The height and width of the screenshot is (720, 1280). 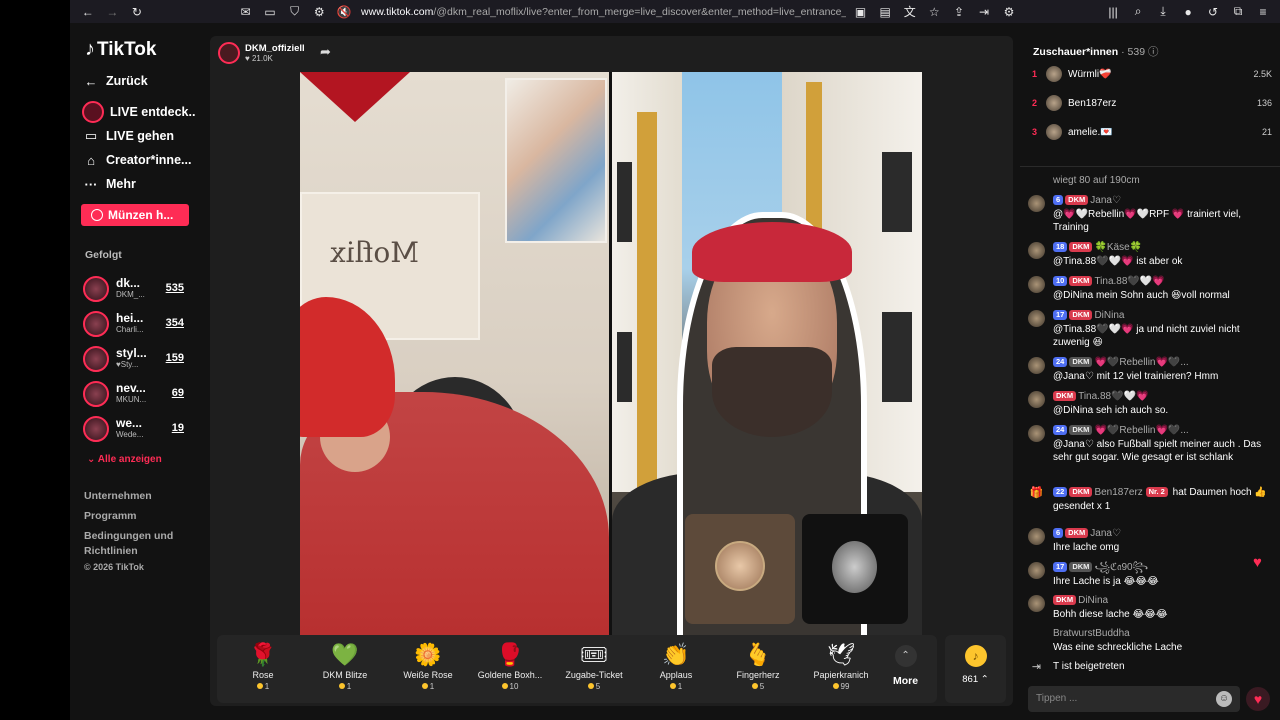 What do you see at coordinates (910, 12) in the screenshot?
I see `translate-icon: 文` at bounding box center [910, 12].